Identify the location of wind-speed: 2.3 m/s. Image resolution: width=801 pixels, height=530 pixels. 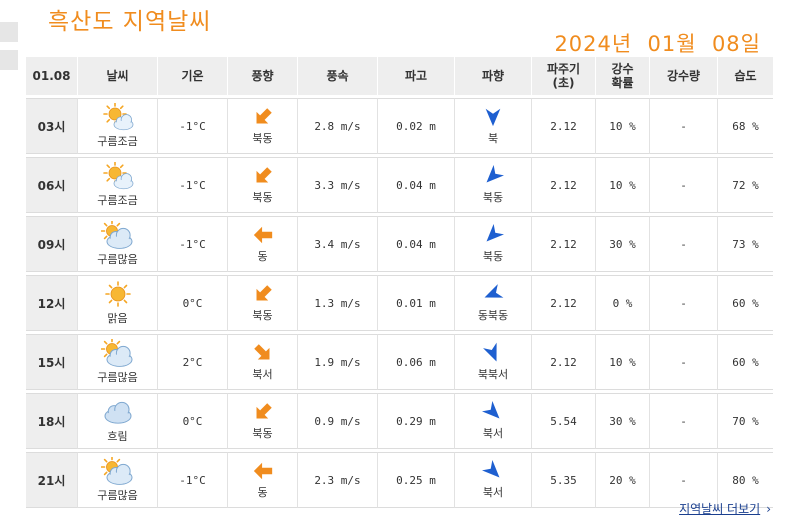
(337, 480).